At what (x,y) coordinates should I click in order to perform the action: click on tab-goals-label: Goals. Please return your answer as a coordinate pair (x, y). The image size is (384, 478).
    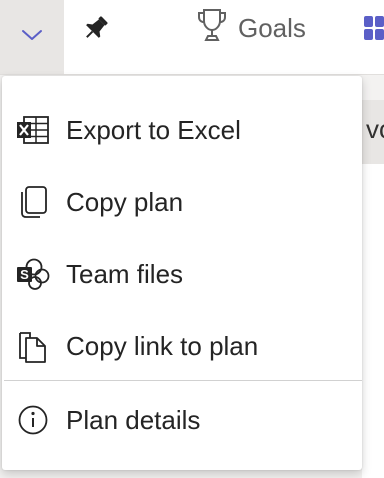
    Looking at the image, I should click on (272, 27).